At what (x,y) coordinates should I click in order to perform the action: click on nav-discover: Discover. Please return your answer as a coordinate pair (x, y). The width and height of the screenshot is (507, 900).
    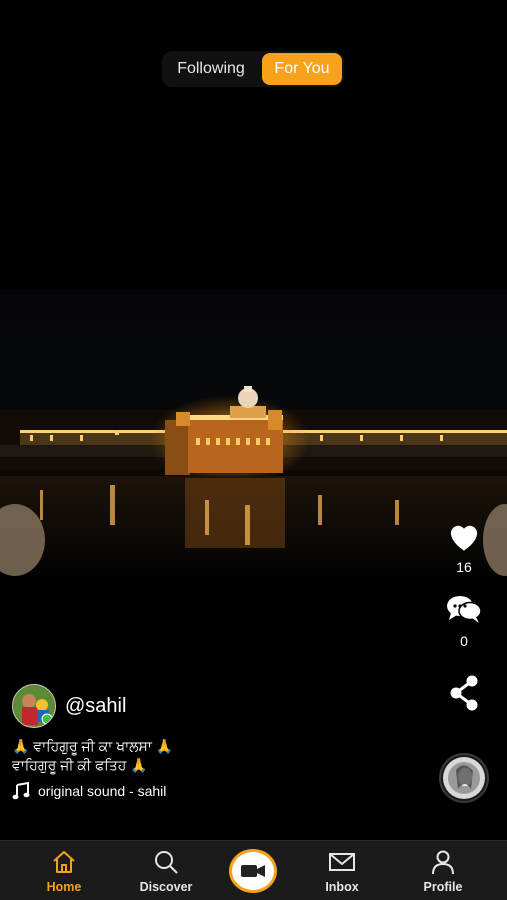
    Looking at the image, I should click on (166, 871).